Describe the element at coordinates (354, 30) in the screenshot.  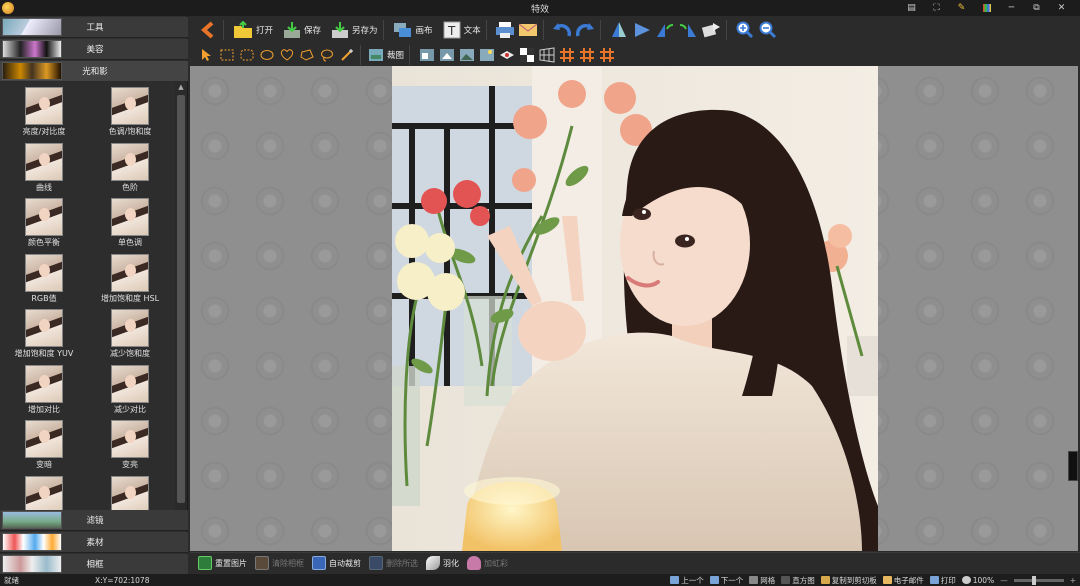
I see `save-as-button: 另存为` at that location.